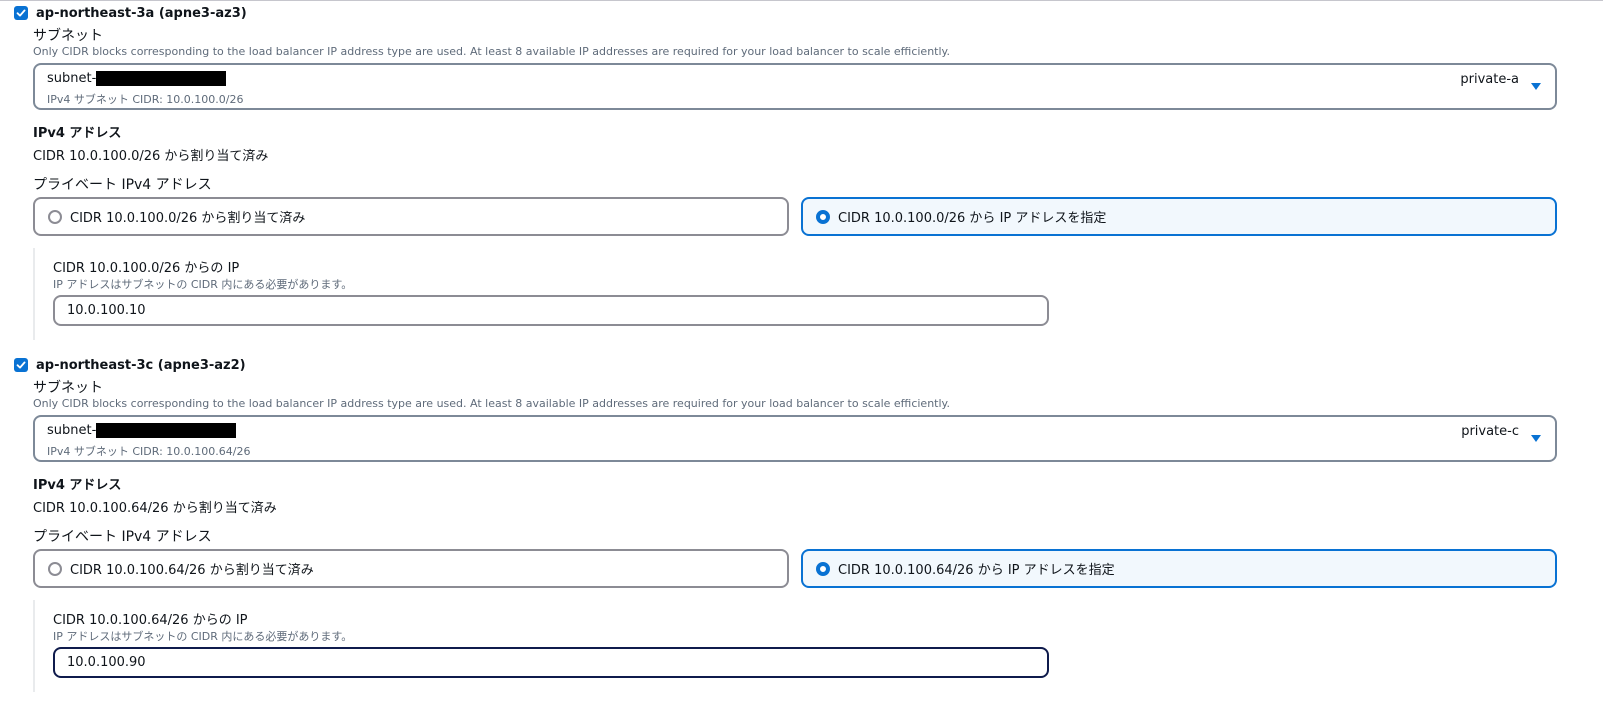 Image resolution: width=1603 pixels, height=708 pixels. What do you see at coordinates (192, 570) in the screenshot?
I see `radio-option-label: CIDR 10.0.100.64/26 から割り当て済み` at bounding box center [192, 570].